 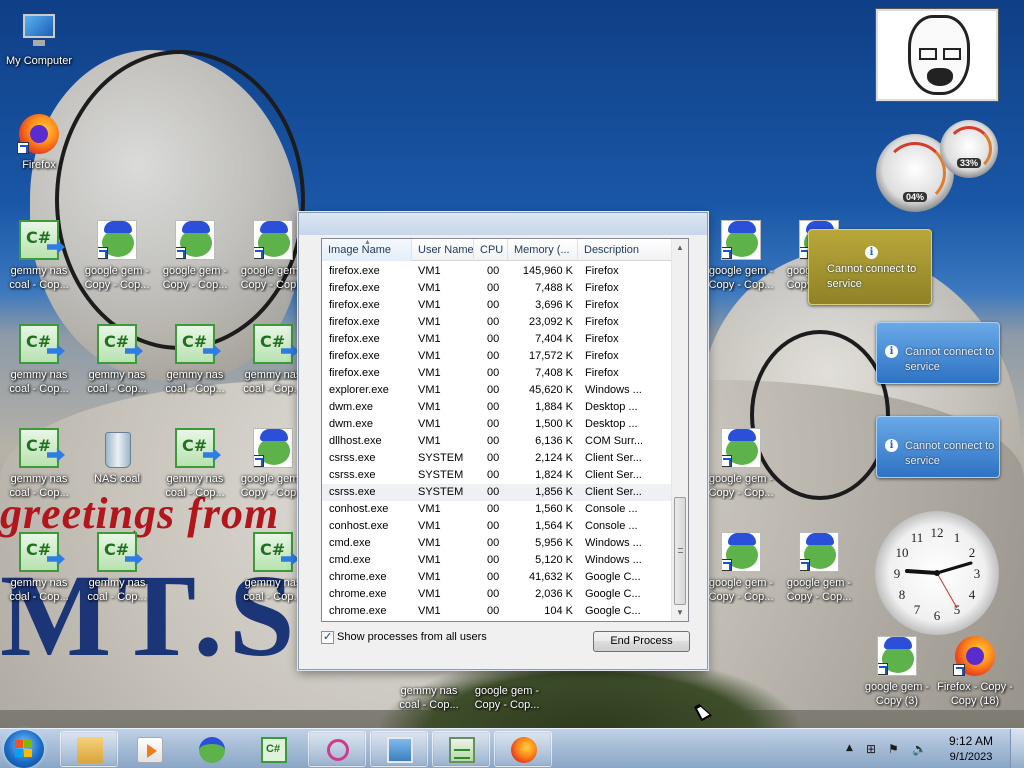 I want to click on weather-gadget: i Cannot connect to service, so click(x=870, y=267).